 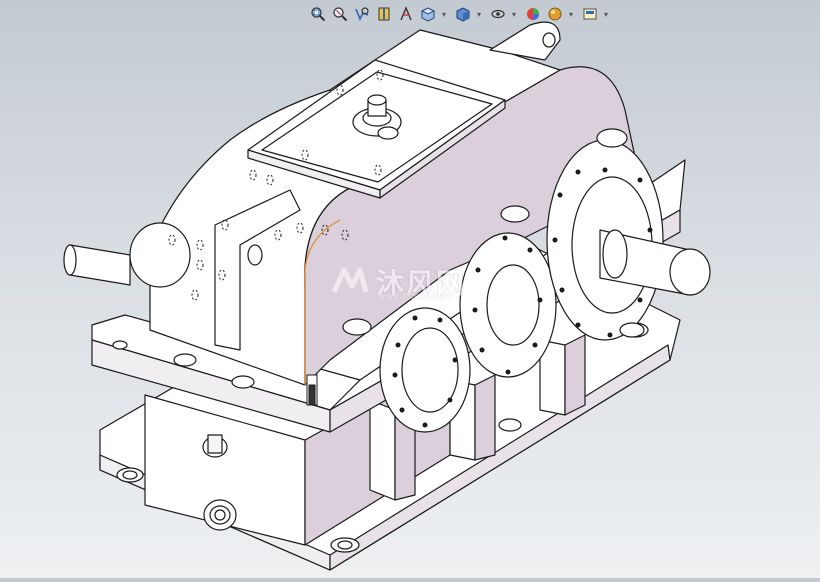 I want to click on previous-view-icon, so click(x=362, y=14).